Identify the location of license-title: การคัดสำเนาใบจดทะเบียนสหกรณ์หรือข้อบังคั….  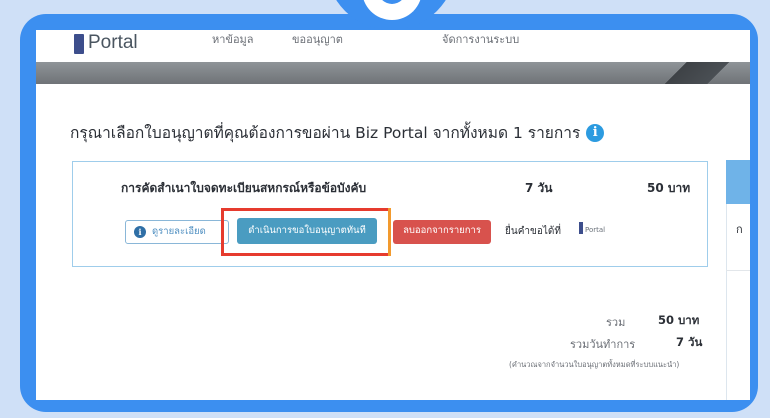
(244, 188).